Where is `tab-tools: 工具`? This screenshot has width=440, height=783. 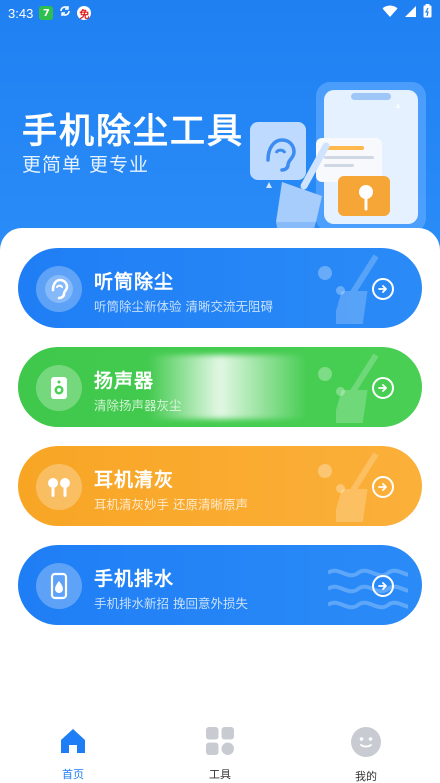 tab-tools: 工具 is located at coordinates (220, 753).